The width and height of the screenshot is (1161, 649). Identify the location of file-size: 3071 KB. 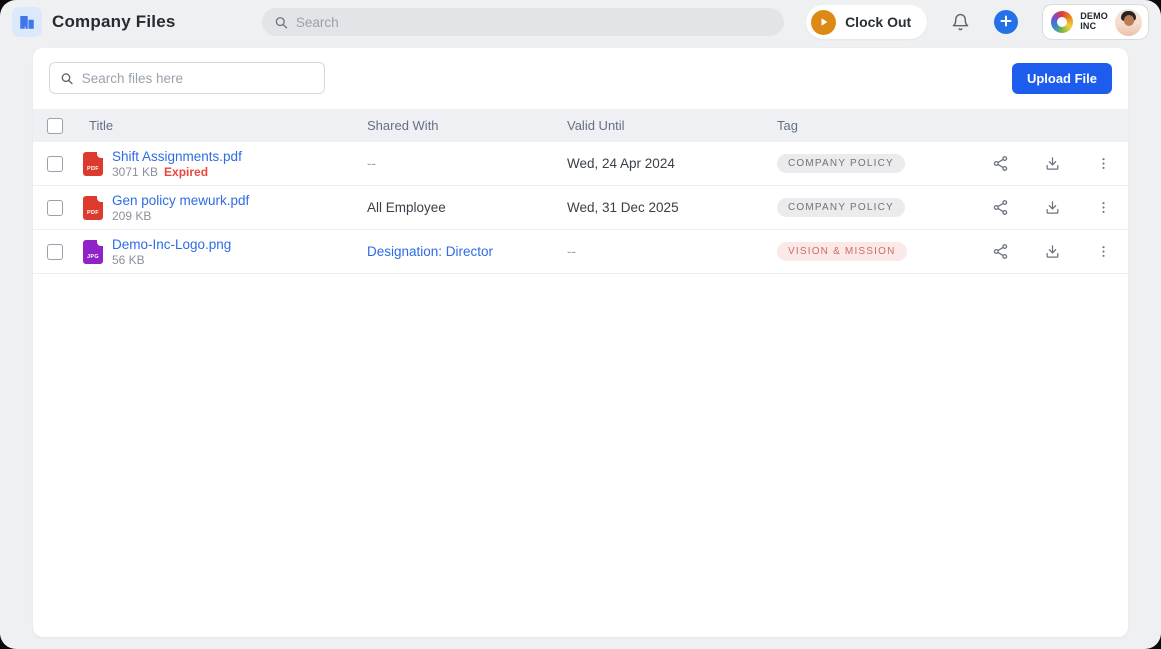
(135, 171).